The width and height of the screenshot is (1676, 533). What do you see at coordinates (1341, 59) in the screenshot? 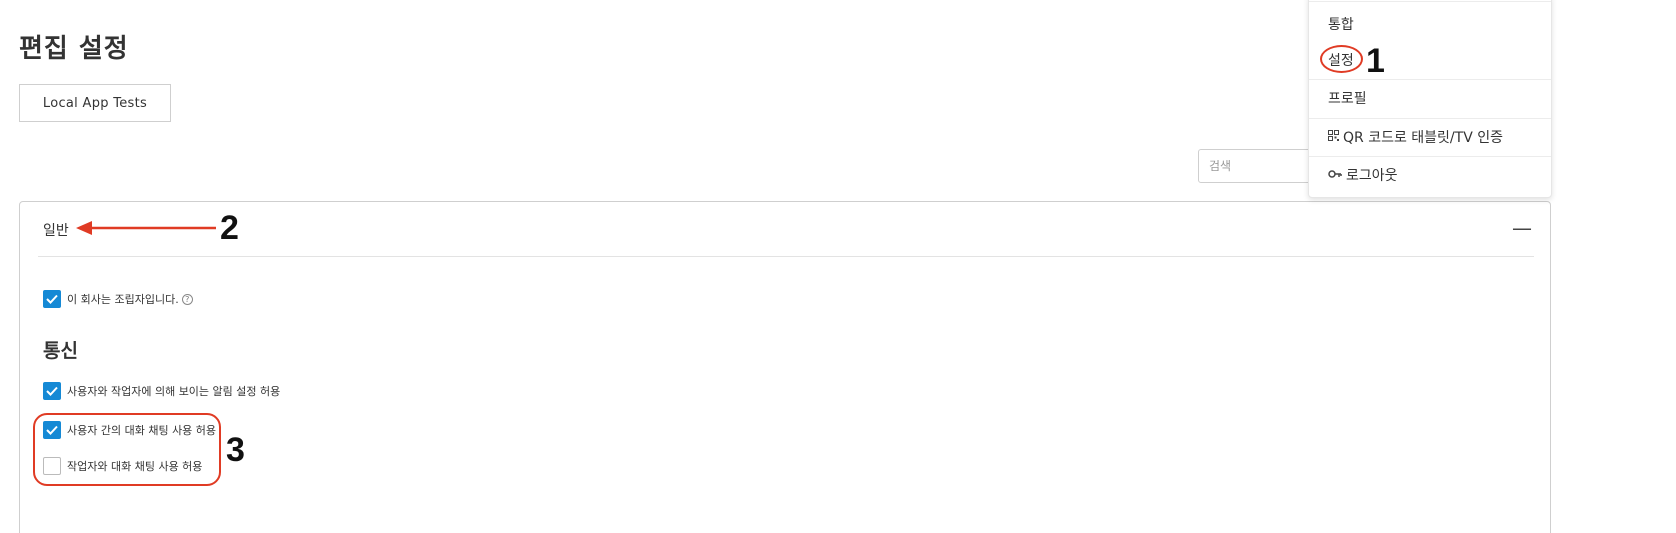
I see `annotation-ellipse-settings` at bounding box center [1341, 59].